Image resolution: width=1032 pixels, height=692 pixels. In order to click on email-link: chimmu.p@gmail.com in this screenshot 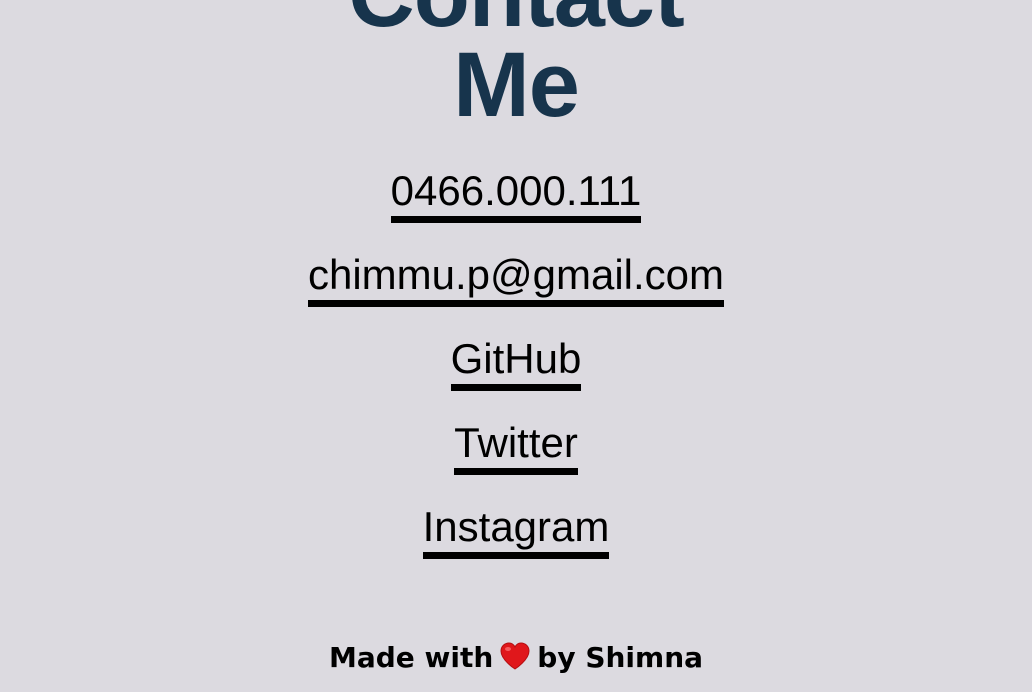, I will do `click(516, 278)`.